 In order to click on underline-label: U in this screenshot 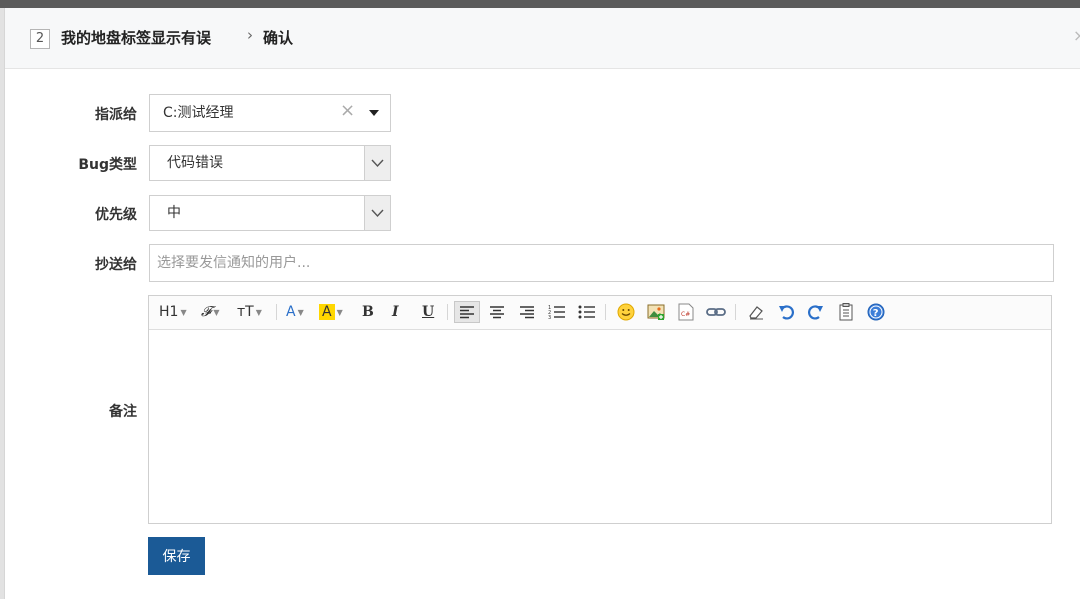, I will do `click(428, 312)`.